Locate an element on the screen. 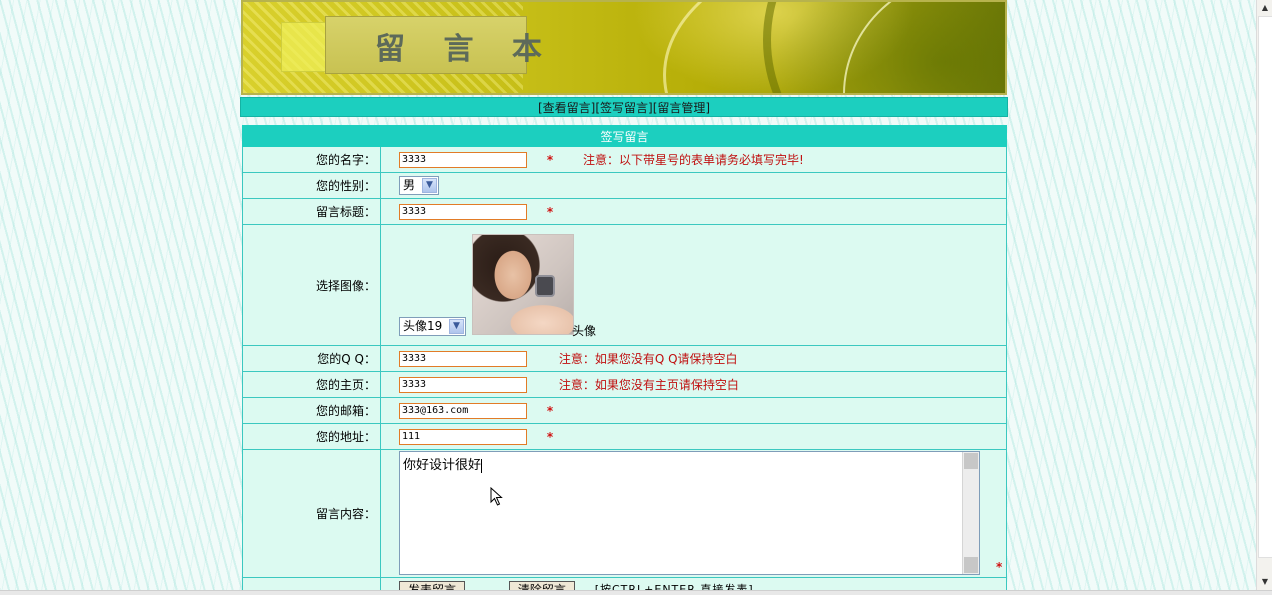 Image resolution: width=1272 pixels, height=595 pixels. avatar-selected-value: 头像19 is located at coordinates (423, 325).